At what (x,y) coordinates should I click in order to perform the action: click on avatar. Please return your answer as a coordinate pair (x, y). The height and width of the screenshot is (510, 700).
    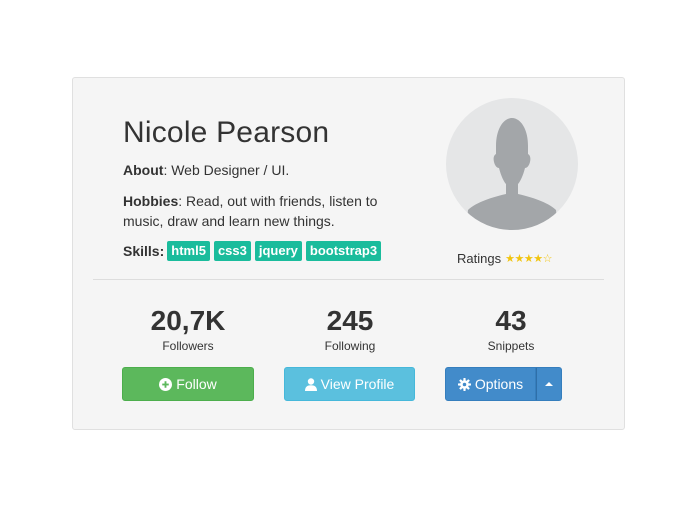
    Looking at the image, I should click on (512, 164).